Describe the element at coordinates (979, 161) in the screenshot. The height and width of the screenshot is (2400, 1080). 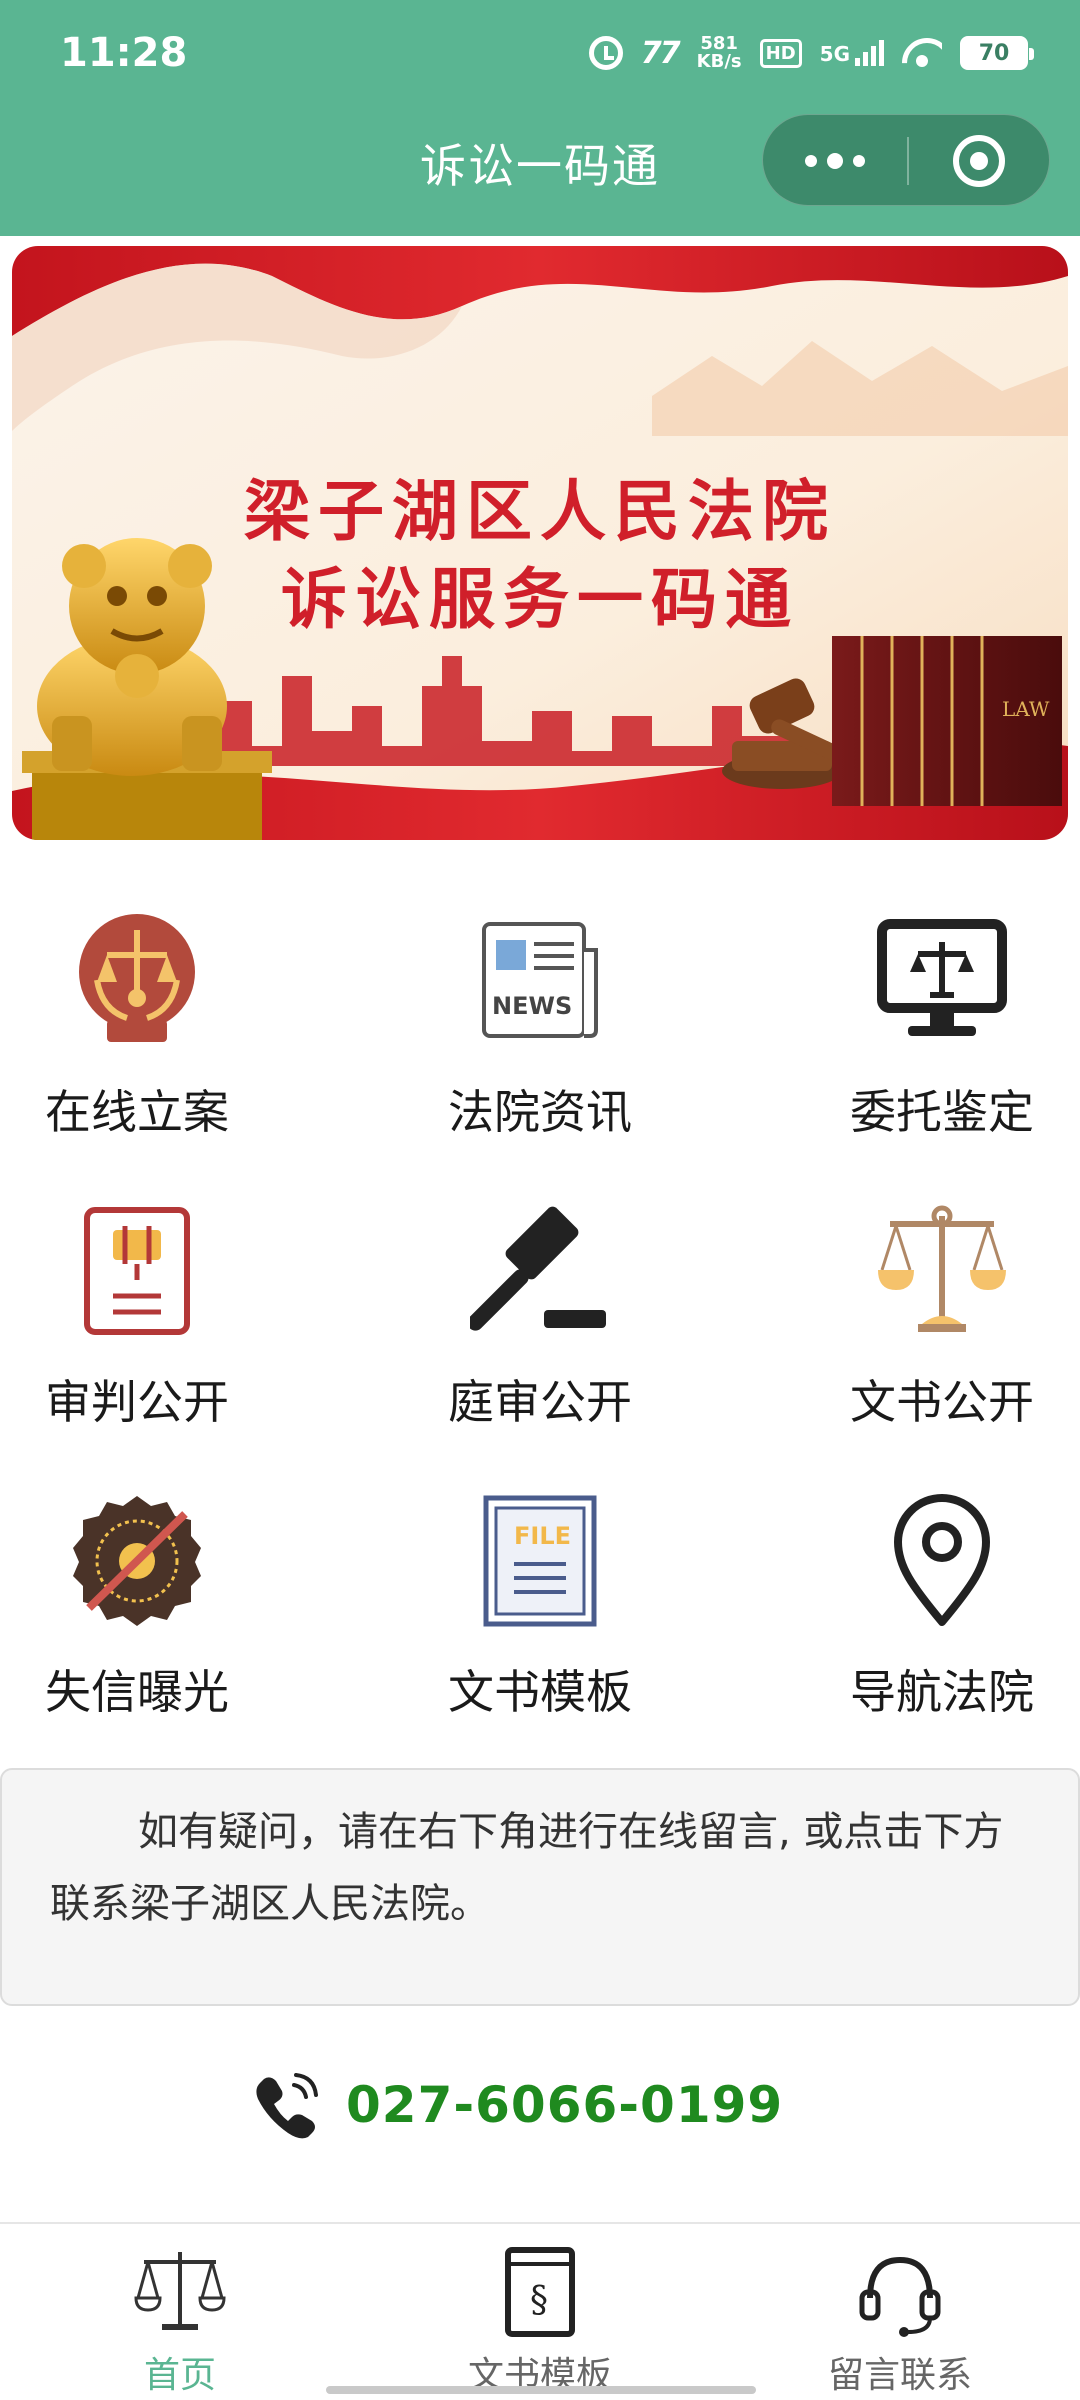
I see `close-miniapp-icon` at that location.